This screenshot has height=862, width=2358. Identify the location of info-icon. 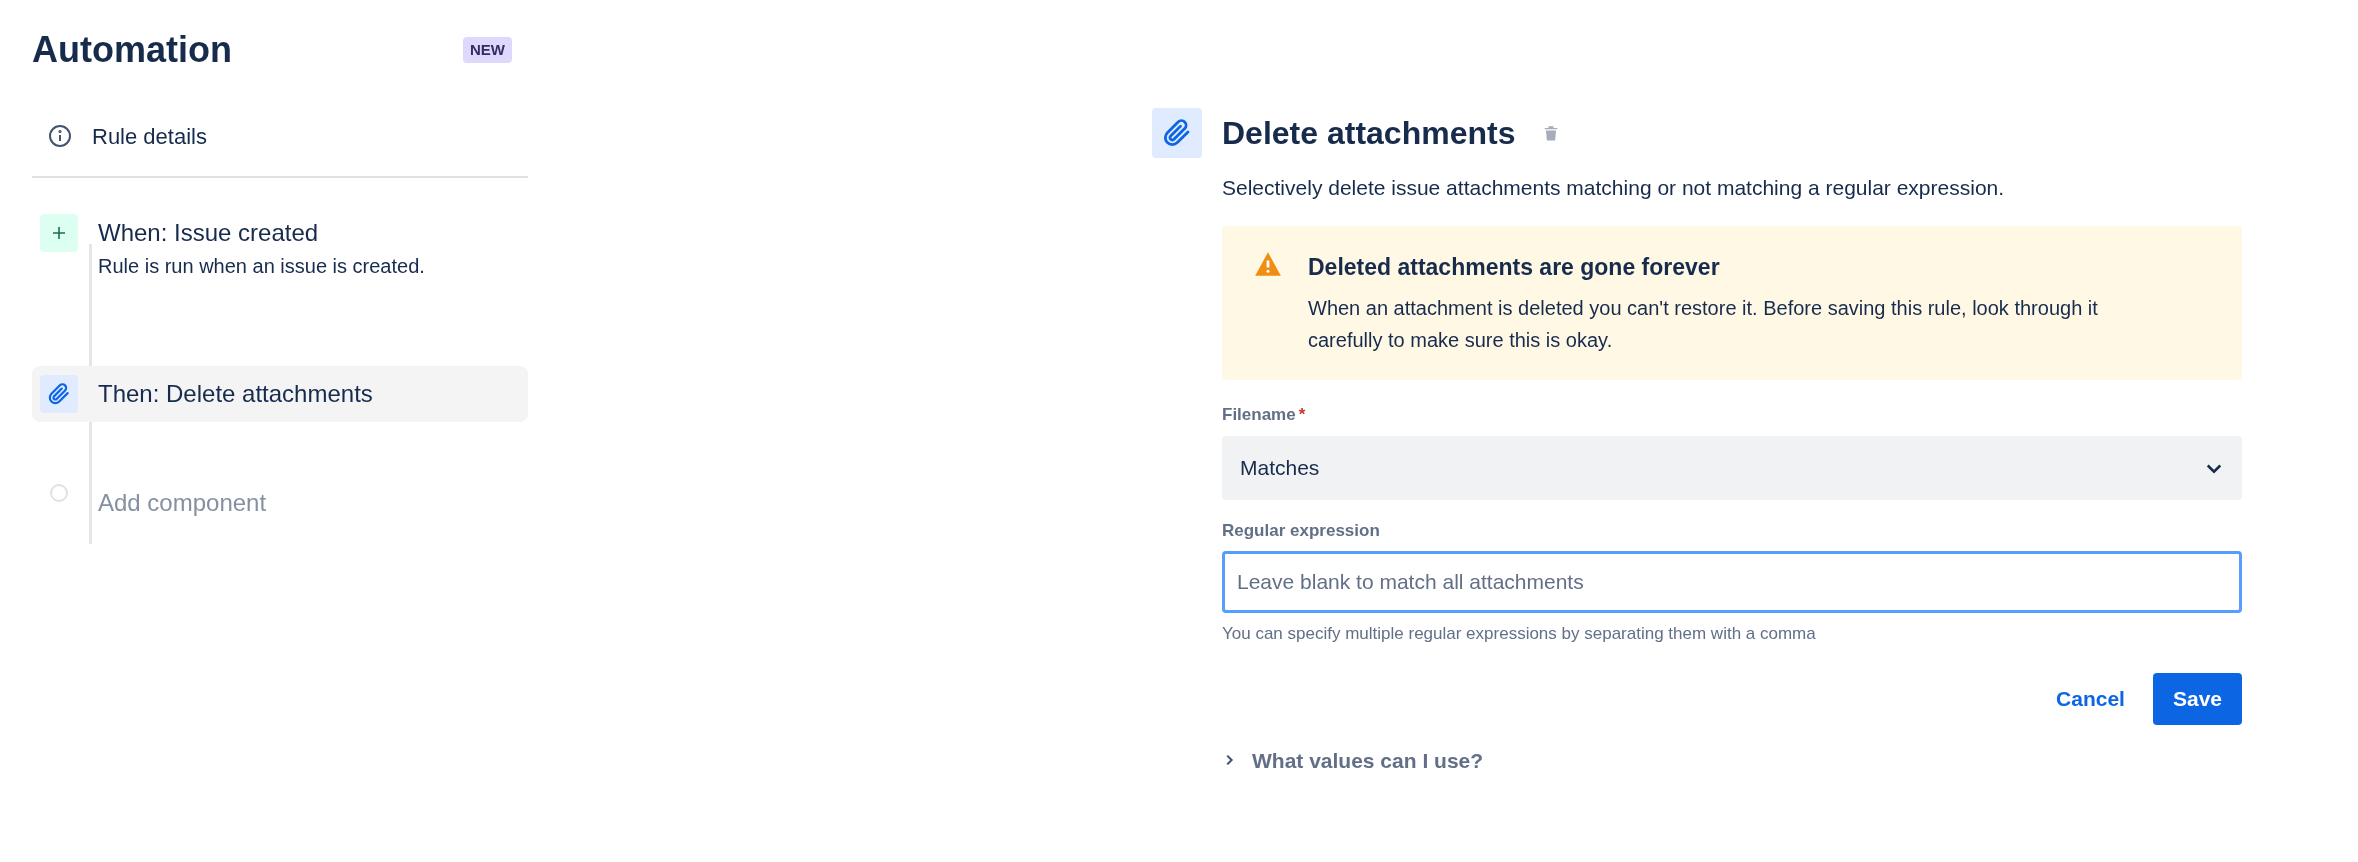
(60, 136).